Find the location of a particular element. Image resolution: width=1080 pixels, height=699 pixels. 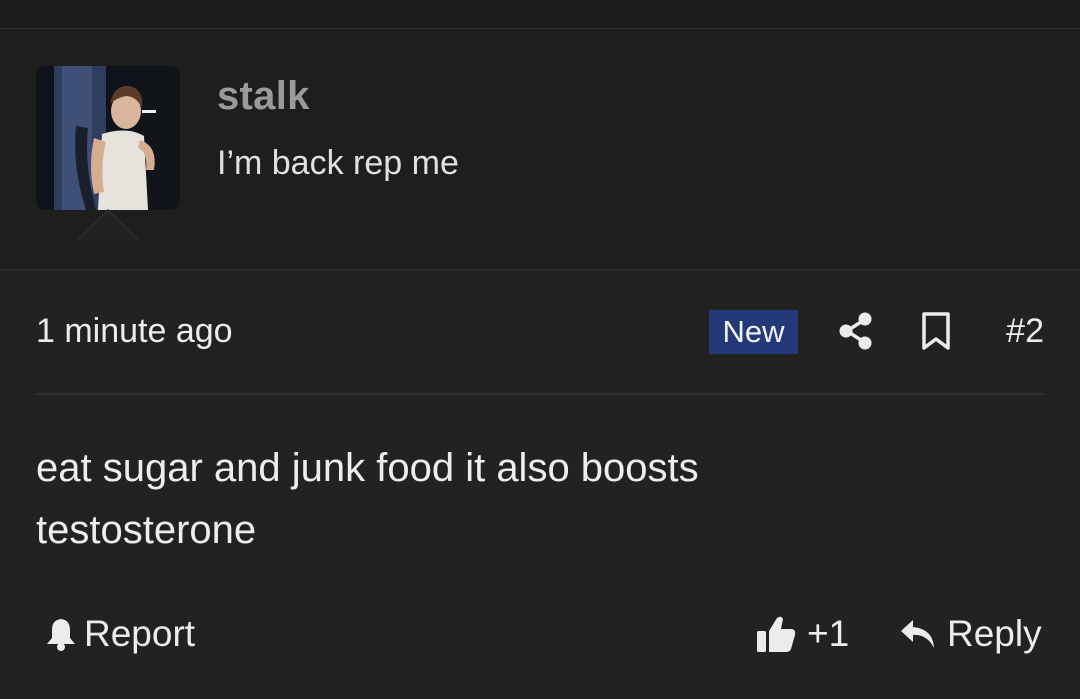

share-icon is located at coordinates (856, 331).